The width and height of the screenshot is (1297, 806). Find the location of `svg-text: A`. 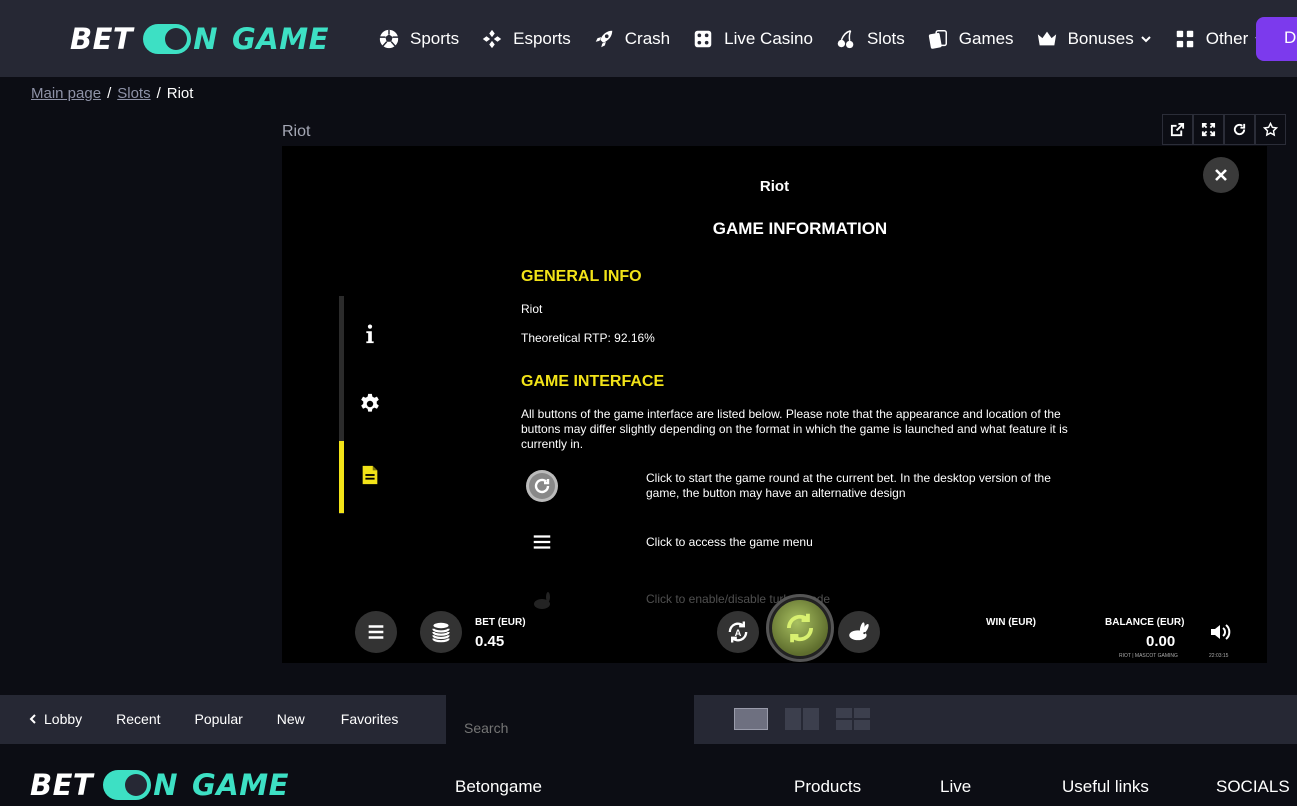

svg-text: A is located at coordinates (738, 633).